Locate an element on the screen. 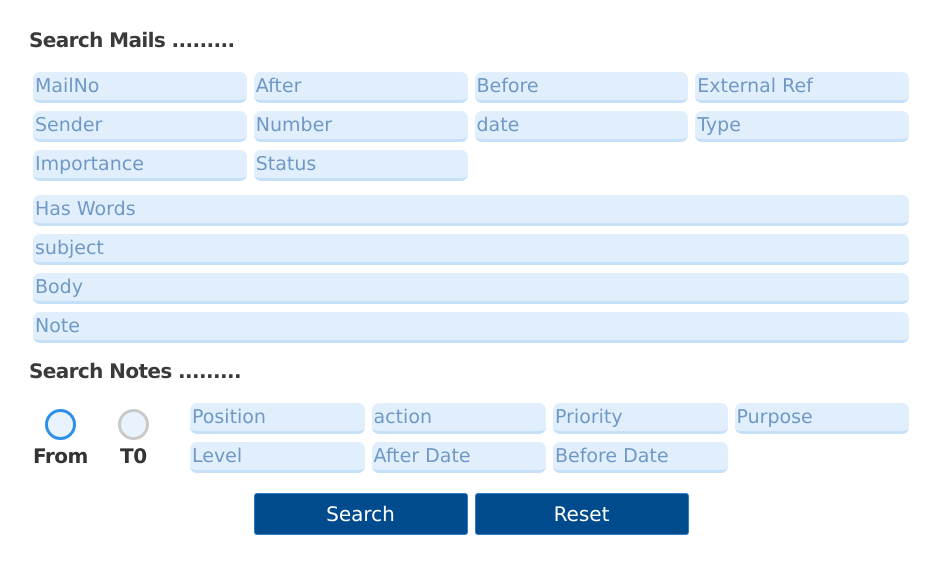 The height and width of the screenshot is (577, 940). input-field: Before is located at coordinates (581, 87).